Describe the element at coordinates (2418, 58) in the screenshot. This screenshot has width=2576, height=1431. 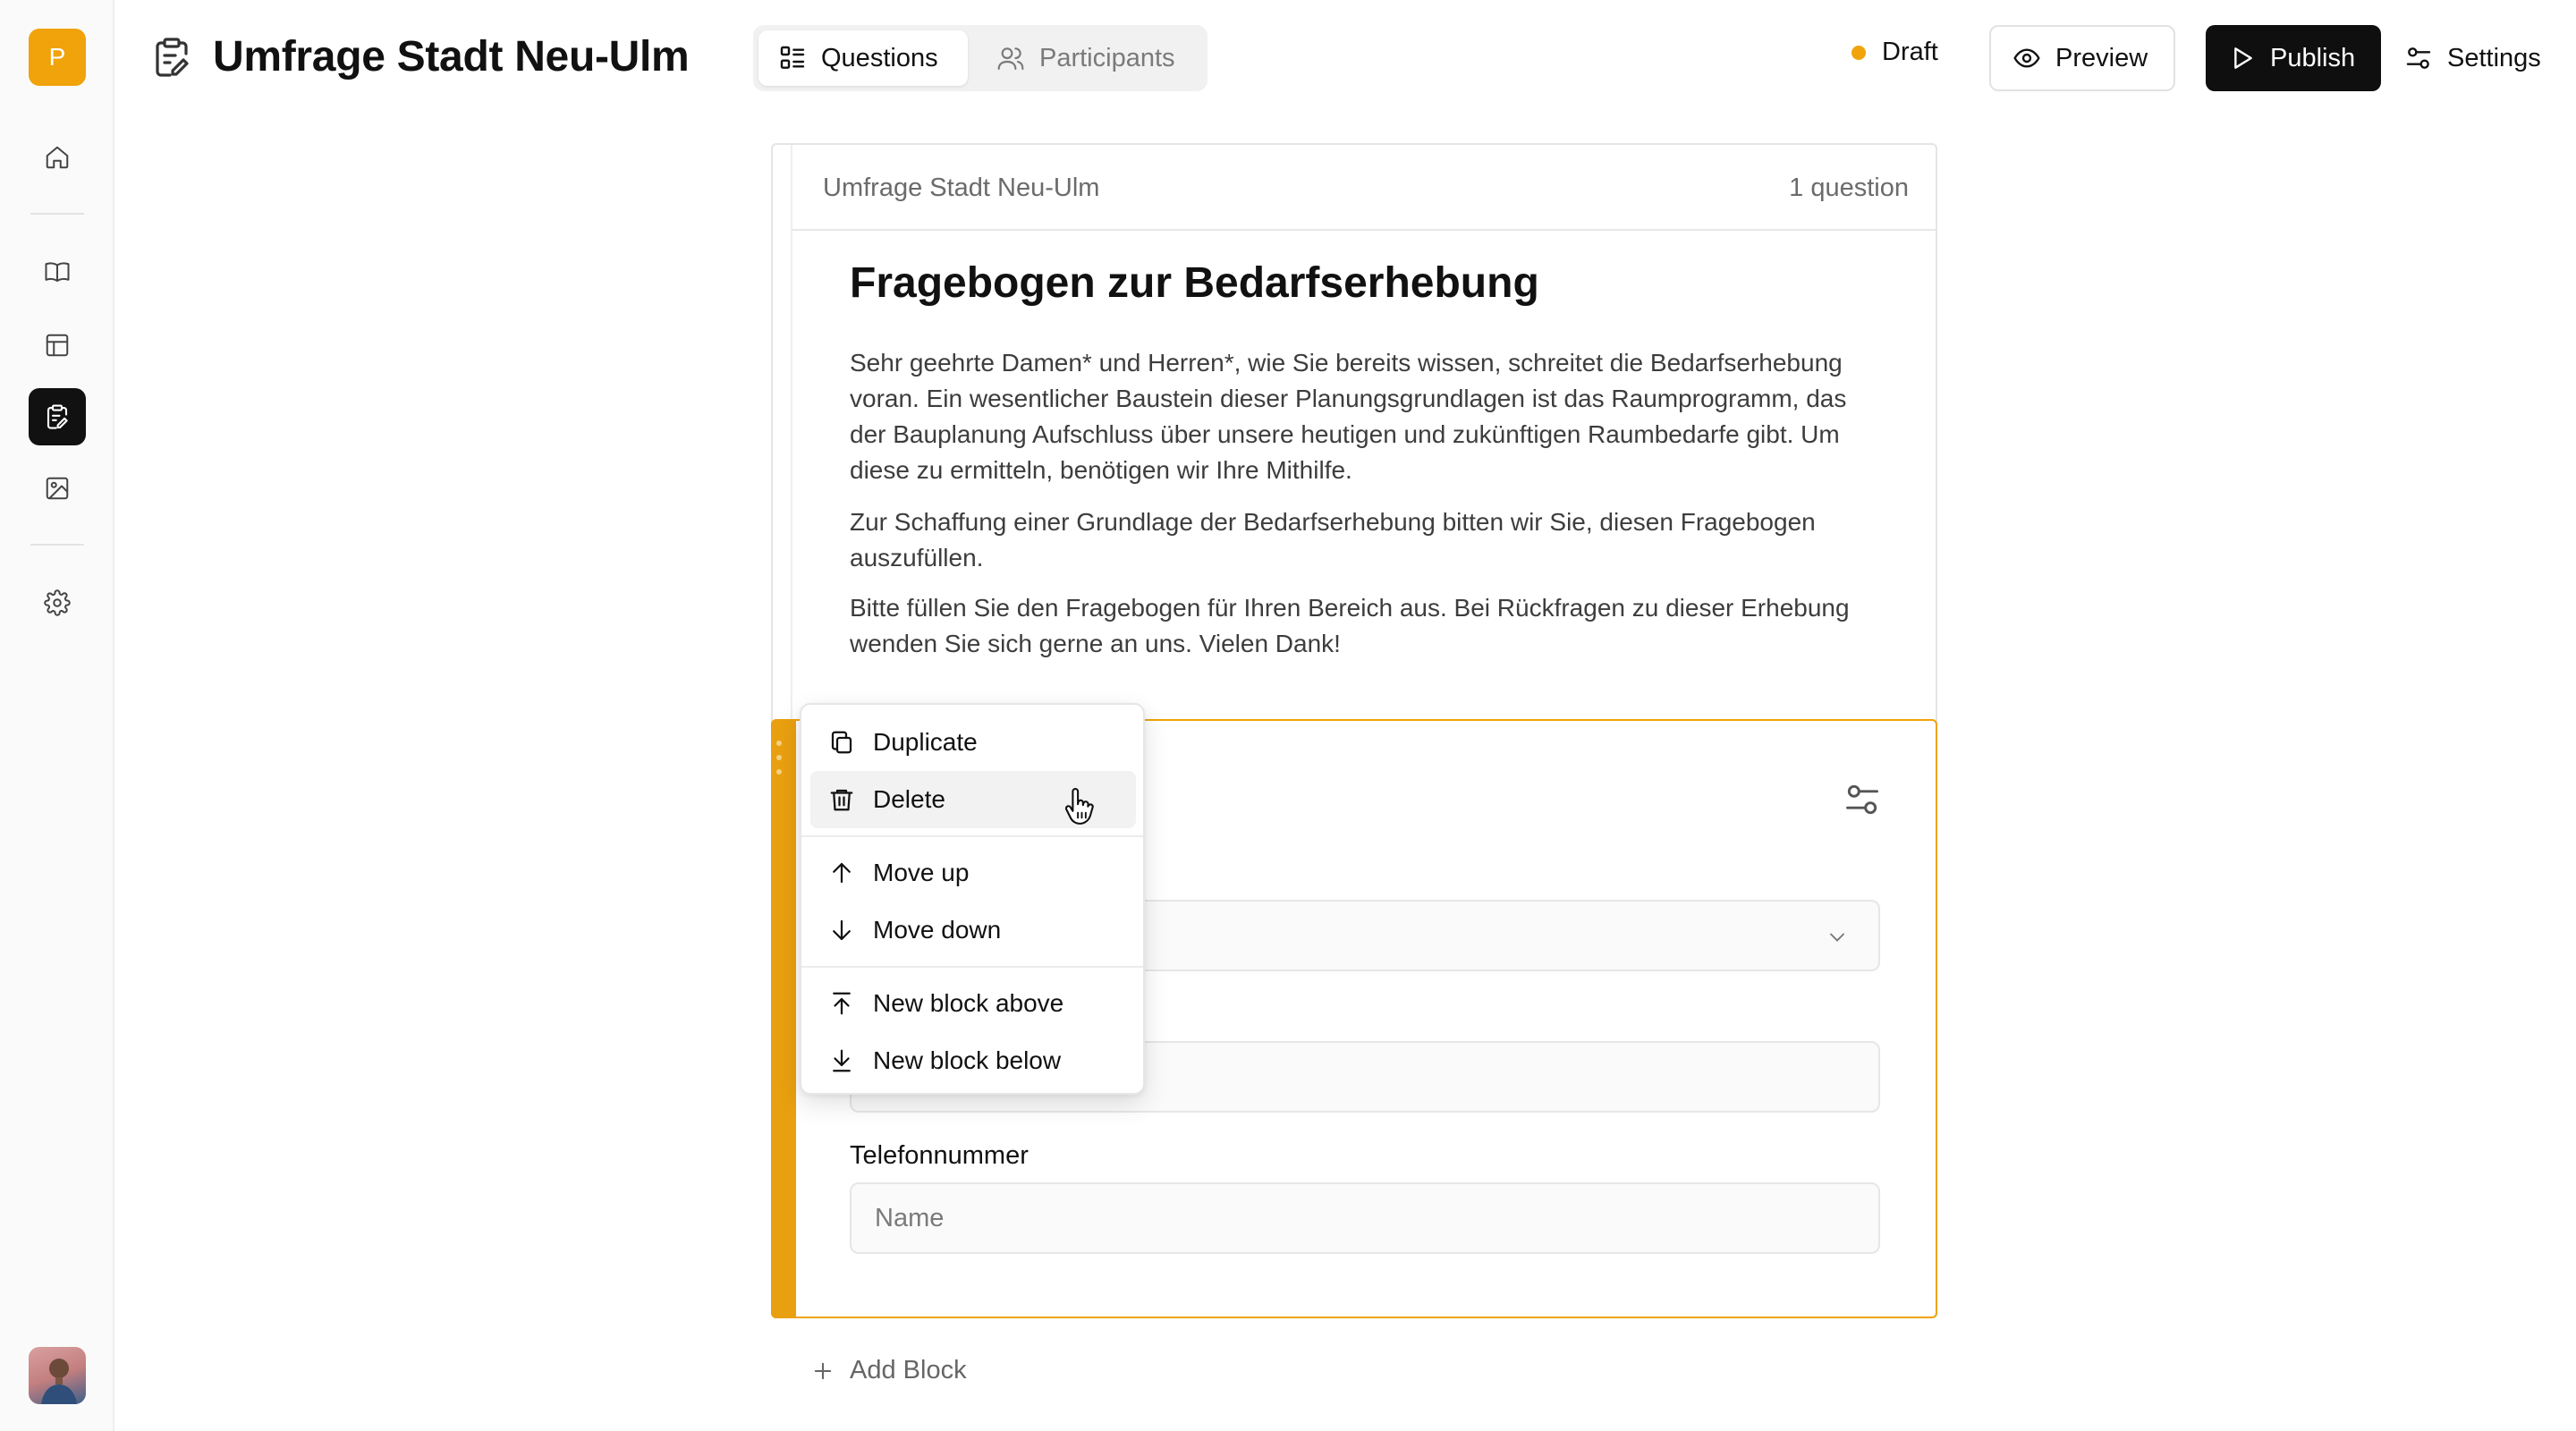
I see `sliders-icon` at that location.